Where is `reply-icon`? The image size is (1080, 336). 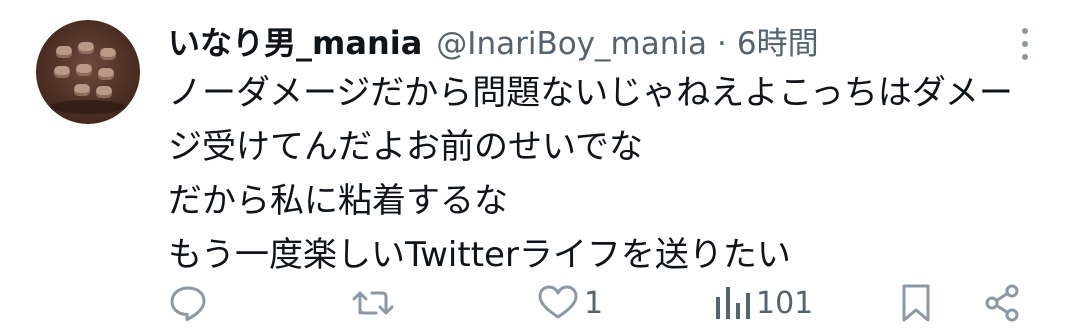 reply-icon is located at coordinates (188, 303).